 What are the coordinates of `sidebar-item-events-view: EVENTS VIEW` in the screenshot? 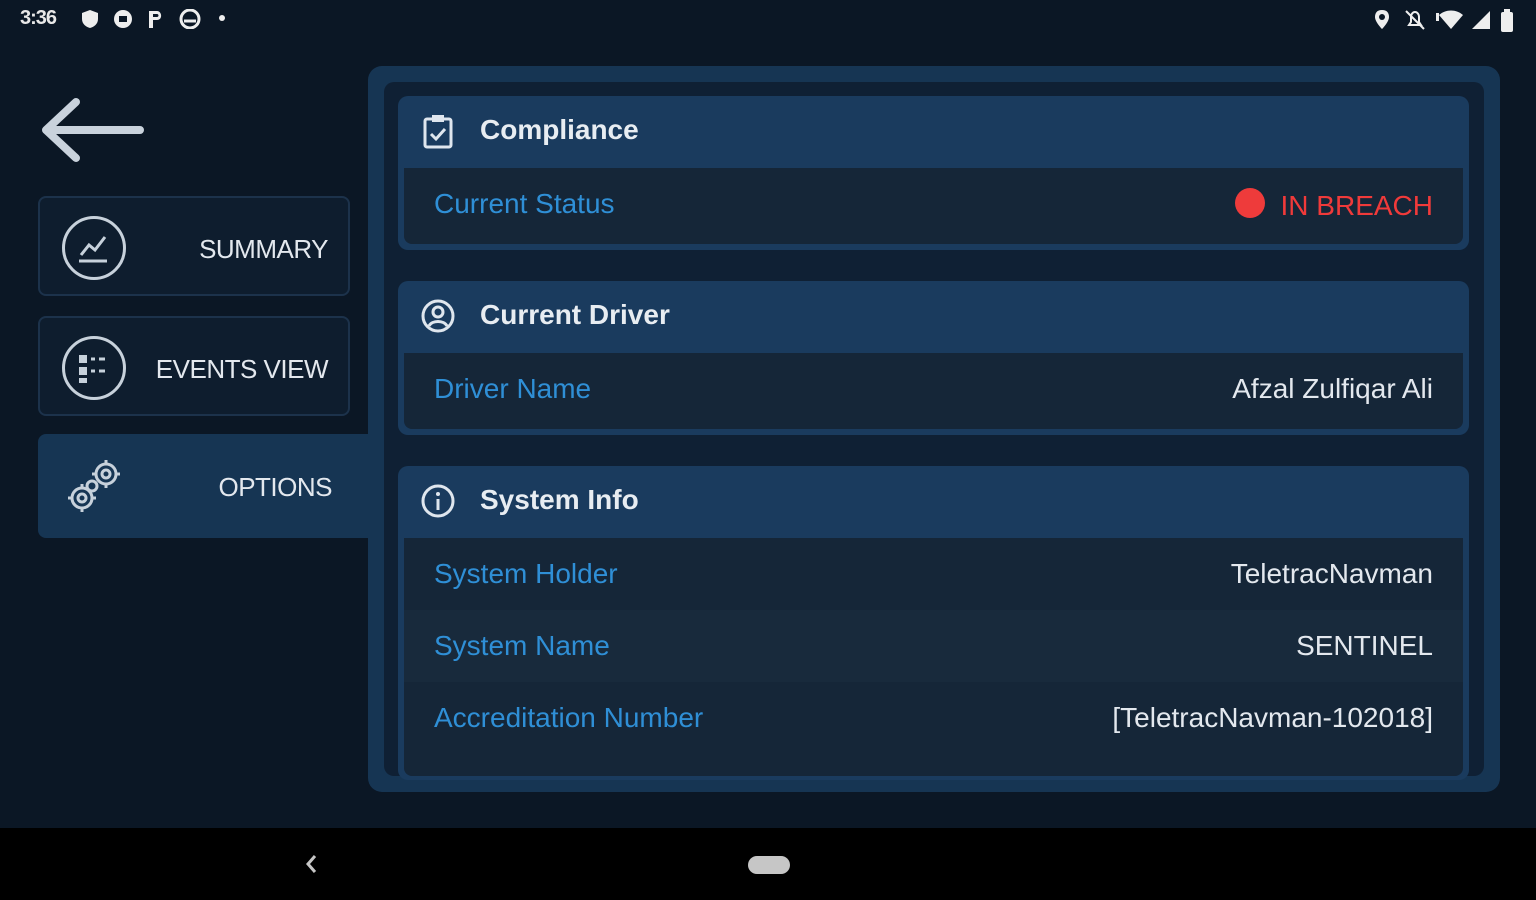 It's located at (194, 366).